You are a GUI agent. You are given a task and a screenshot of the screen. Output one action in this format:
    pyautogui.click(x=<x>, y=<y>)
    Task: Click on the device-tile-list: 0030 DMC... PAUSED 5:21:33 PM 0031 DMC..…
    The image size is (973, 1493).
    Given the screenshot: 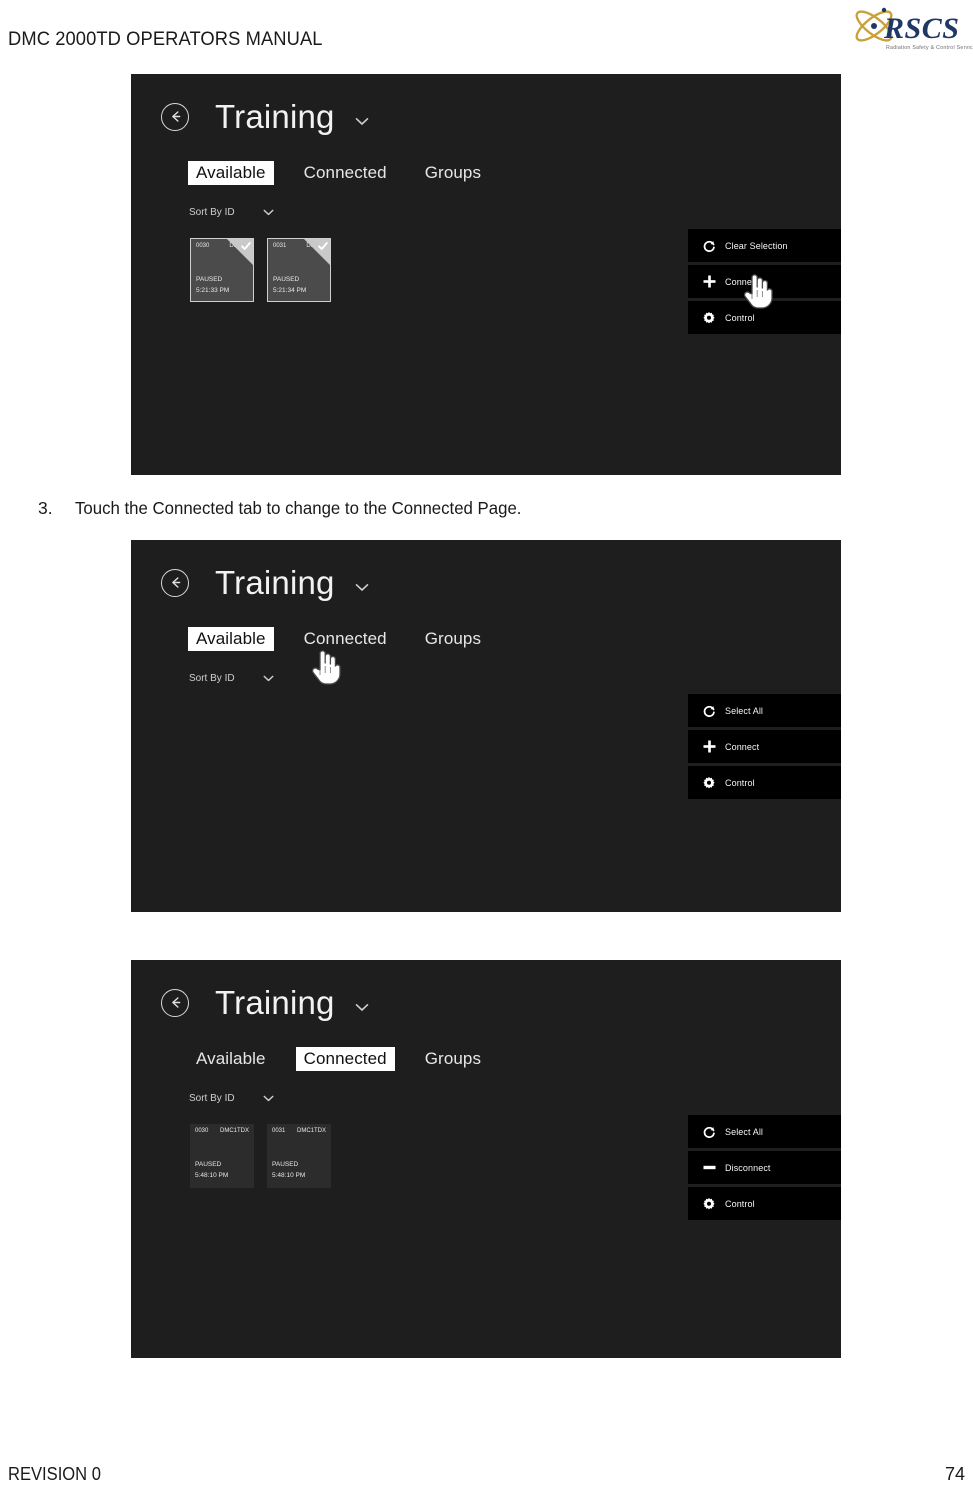 What is the action you would take?
    pyautogui.click(x=260, y=270)
    